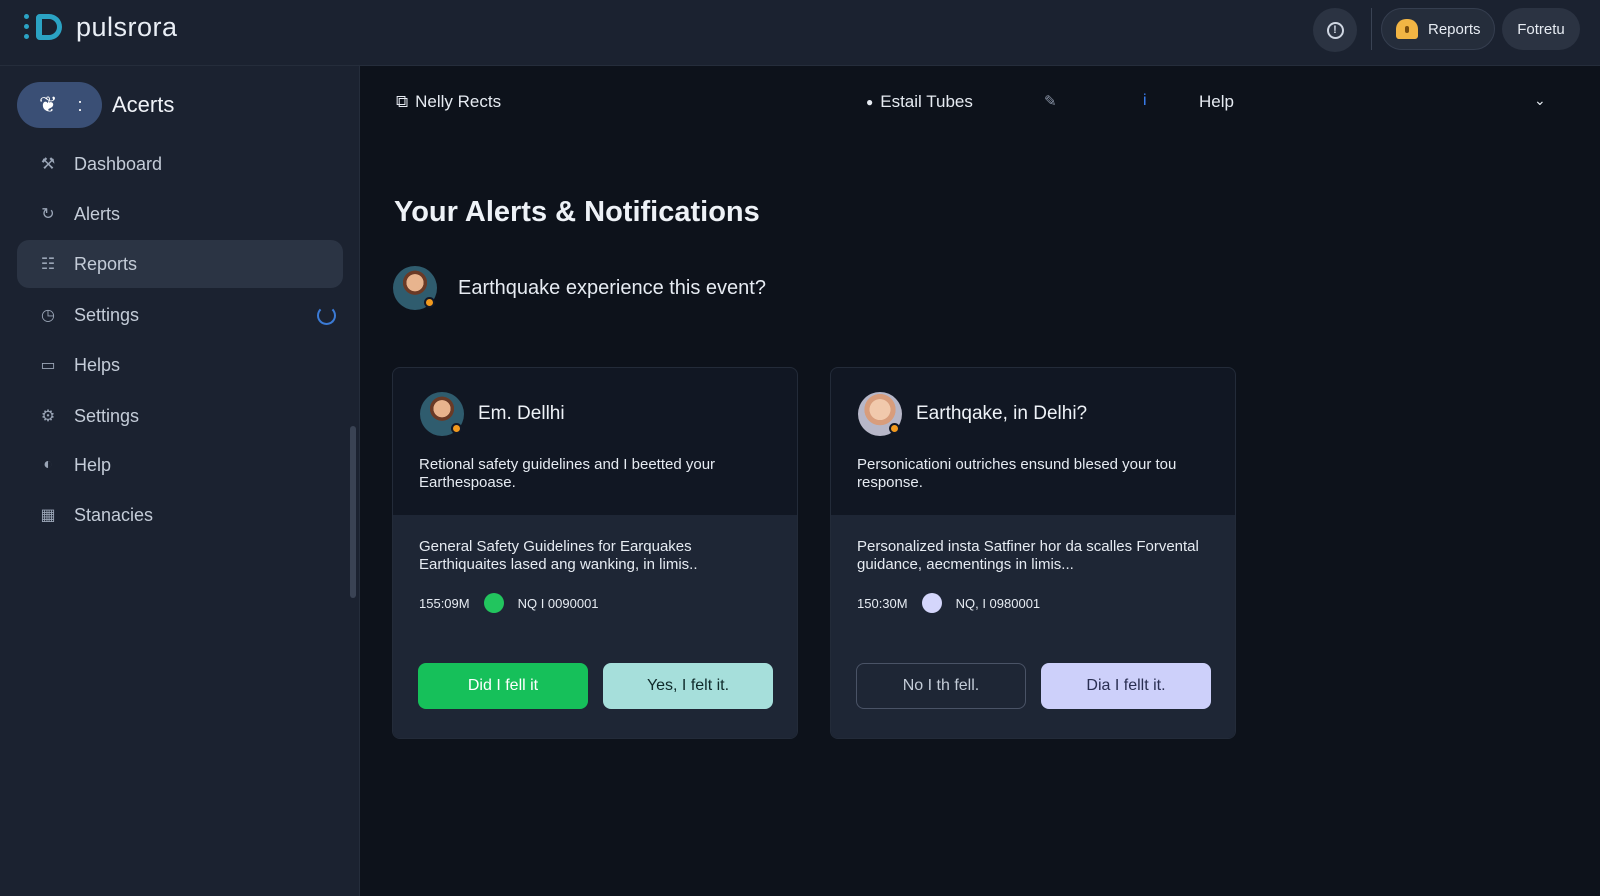  I want to click on question-prompt: Earthquake experience this event?, so click(579, 288).